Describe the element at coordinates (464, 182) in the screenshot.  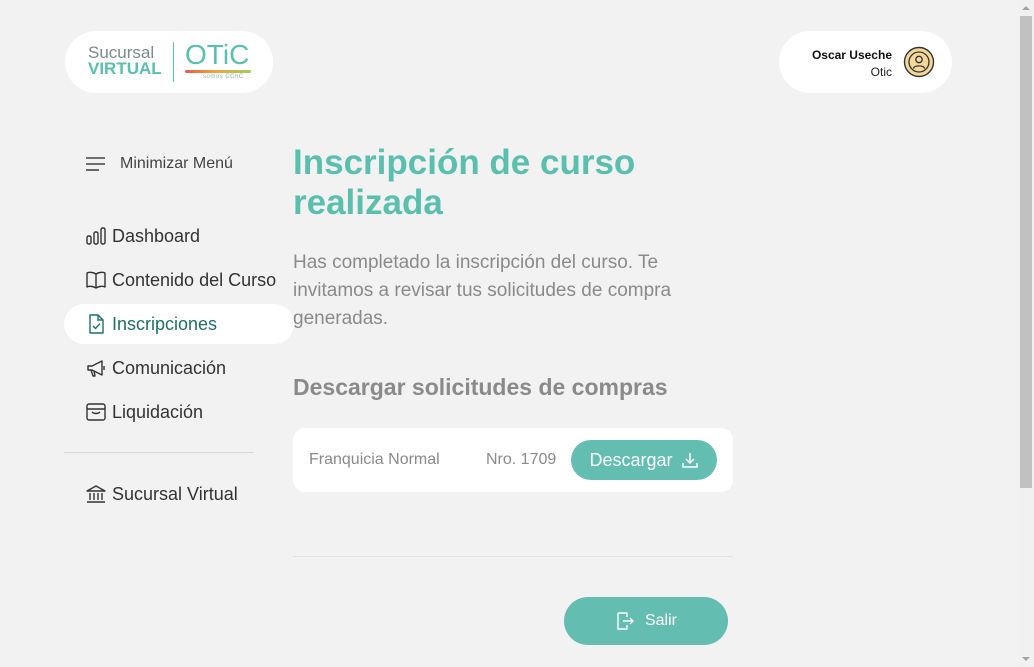
I see `page-title: Inscripción de curso realizada` at that location.